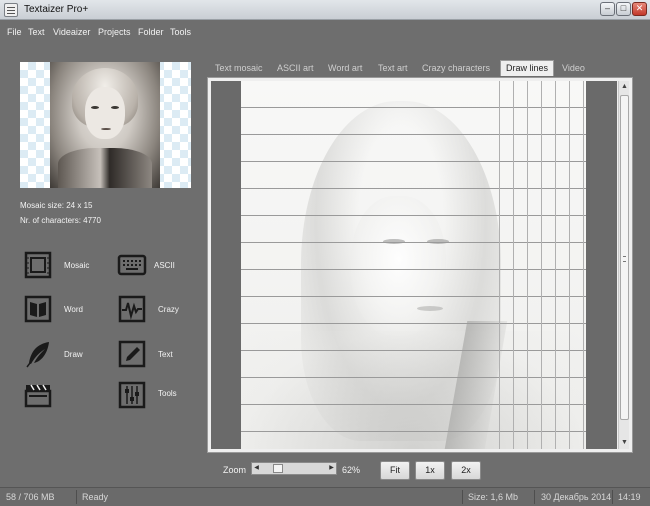 This screenshot has height=506, width=650. Describe the element at coordinates (73, 354) in the screenshot. I see `tool-label-draw: Draw` at that location.